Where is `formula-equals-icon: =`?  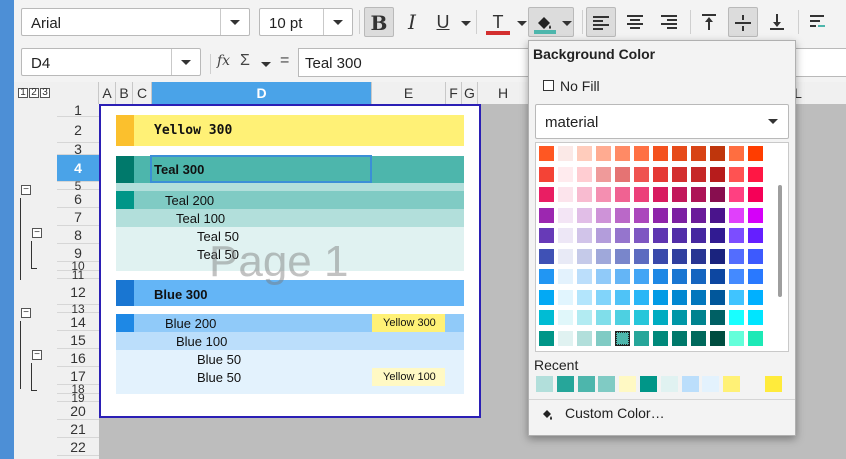
formula-equals-icon: = is located at coordinates (284, 61).